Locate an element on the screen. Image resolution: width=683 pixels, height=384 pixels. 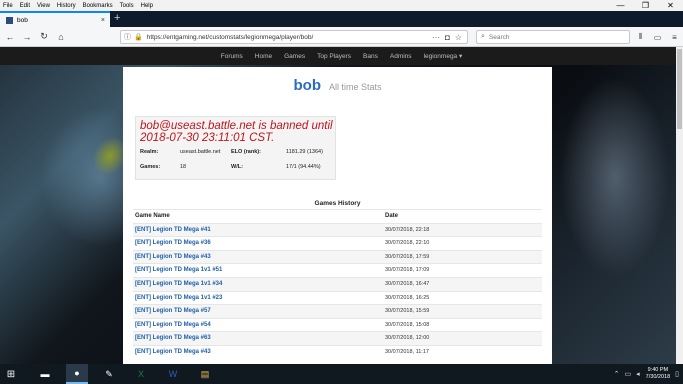
window-controls: — ❐ ✕ is located at coordinates (645, 5).